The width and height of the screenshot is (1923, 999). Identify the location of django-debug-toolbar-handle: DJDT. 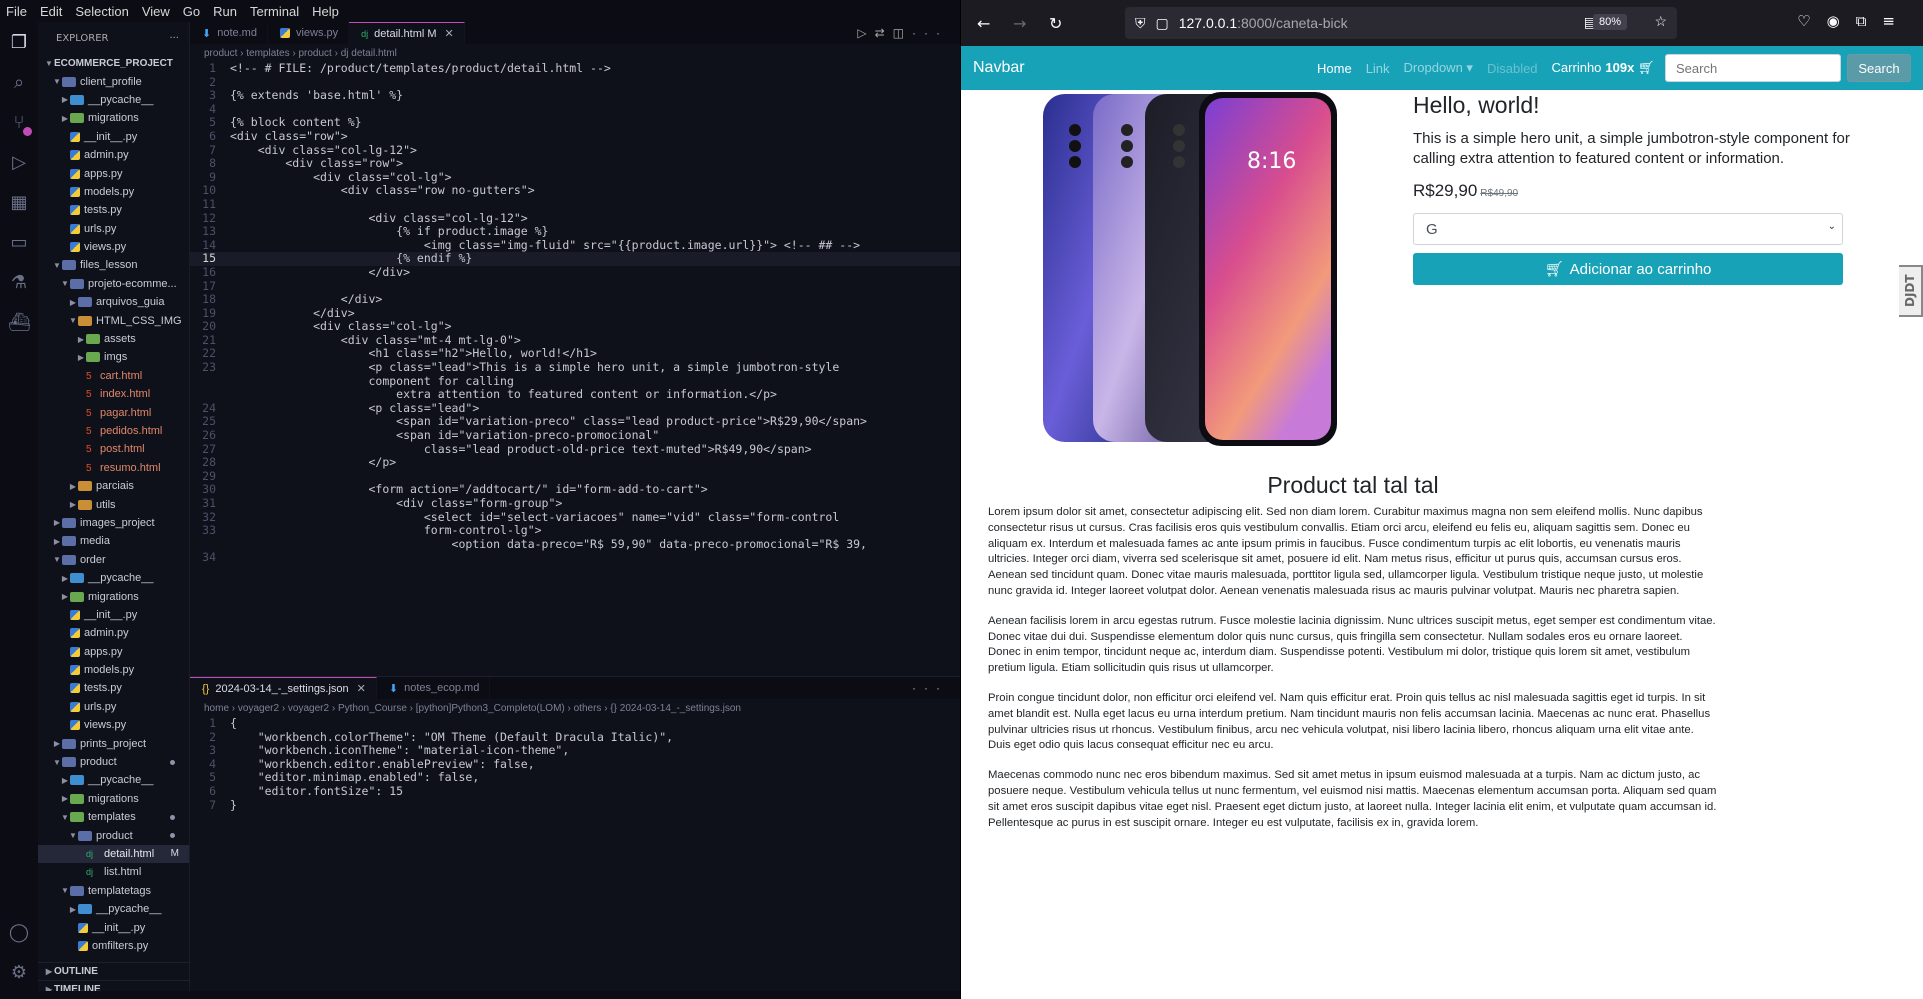
(1911, 291).